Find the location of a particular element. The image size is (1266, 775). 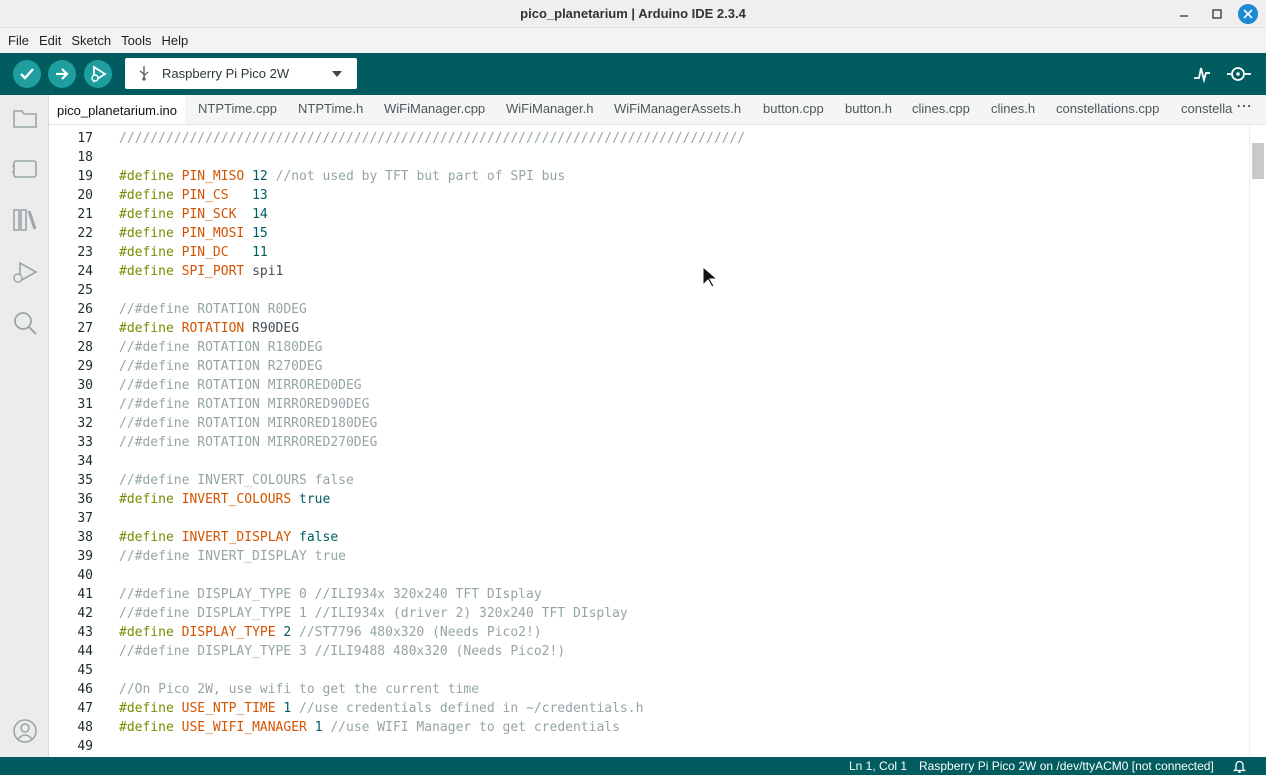

line-number: 48 is located at coordinates (85, 727).